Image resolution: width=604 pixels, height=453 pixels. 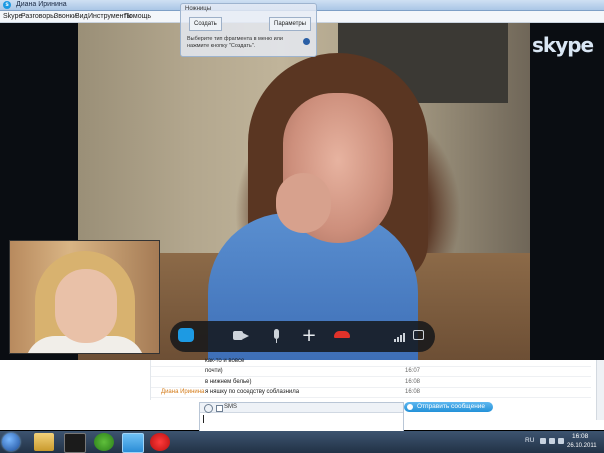 What do you see at coordinates (182, 392) in the screenshot?
I see `message-sender: Диана Иринина` at bounding box center [182, 392].